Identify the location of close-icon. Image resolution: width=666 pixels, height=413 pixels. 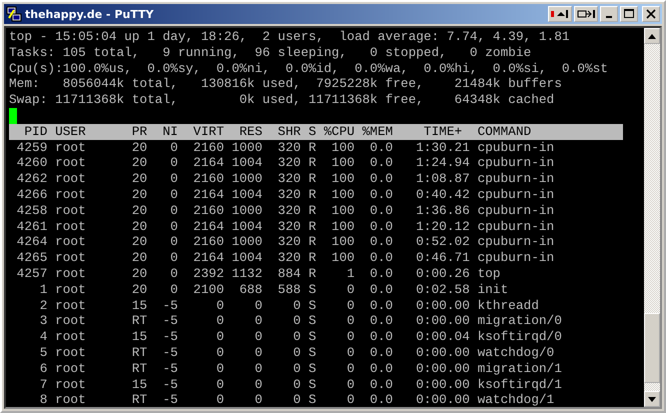
(651, 14).